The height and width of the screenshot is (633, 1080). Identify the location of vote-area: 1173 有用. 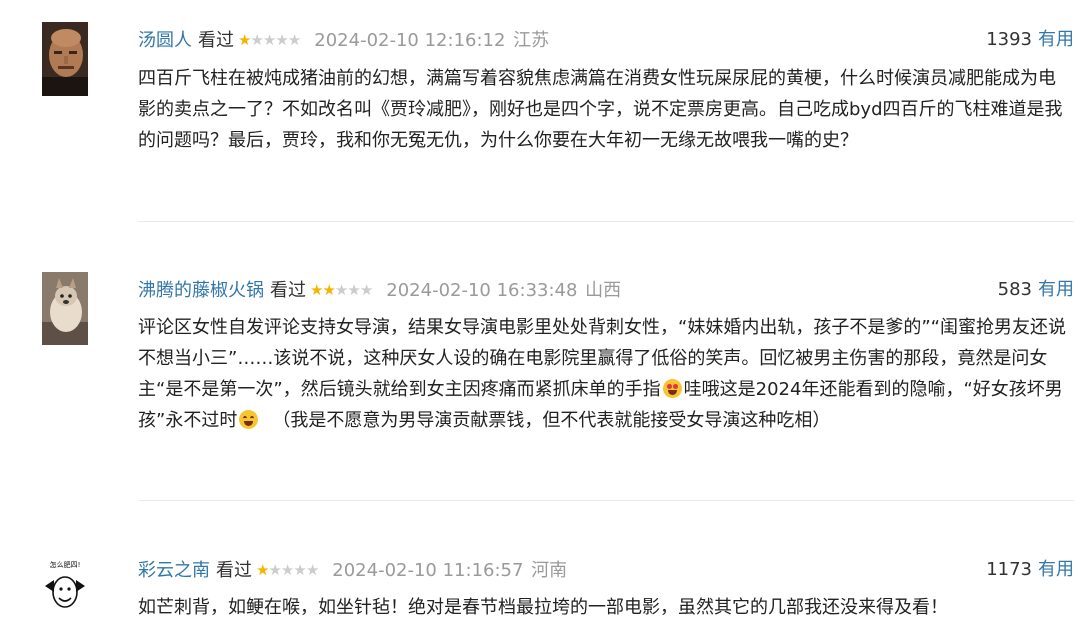
(1030, 570).